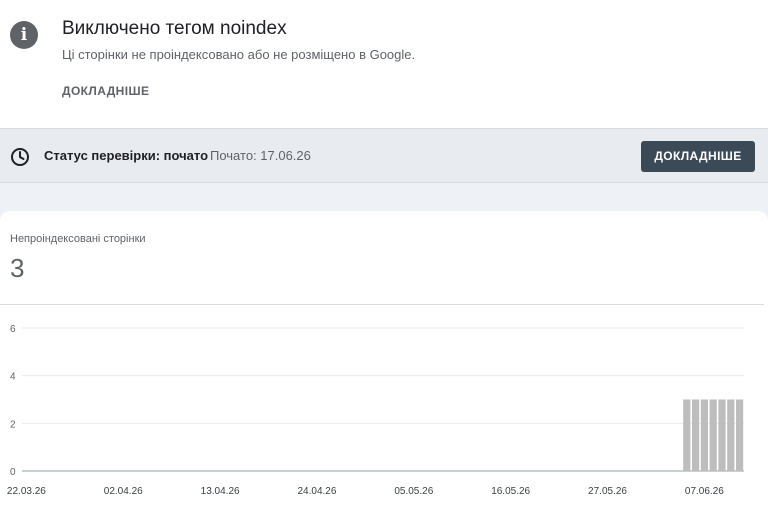 The image size is (768, 505). Describe the element at coordinates (13, 424) in the screenshot. I see `y-tick-label: 2` at that location.